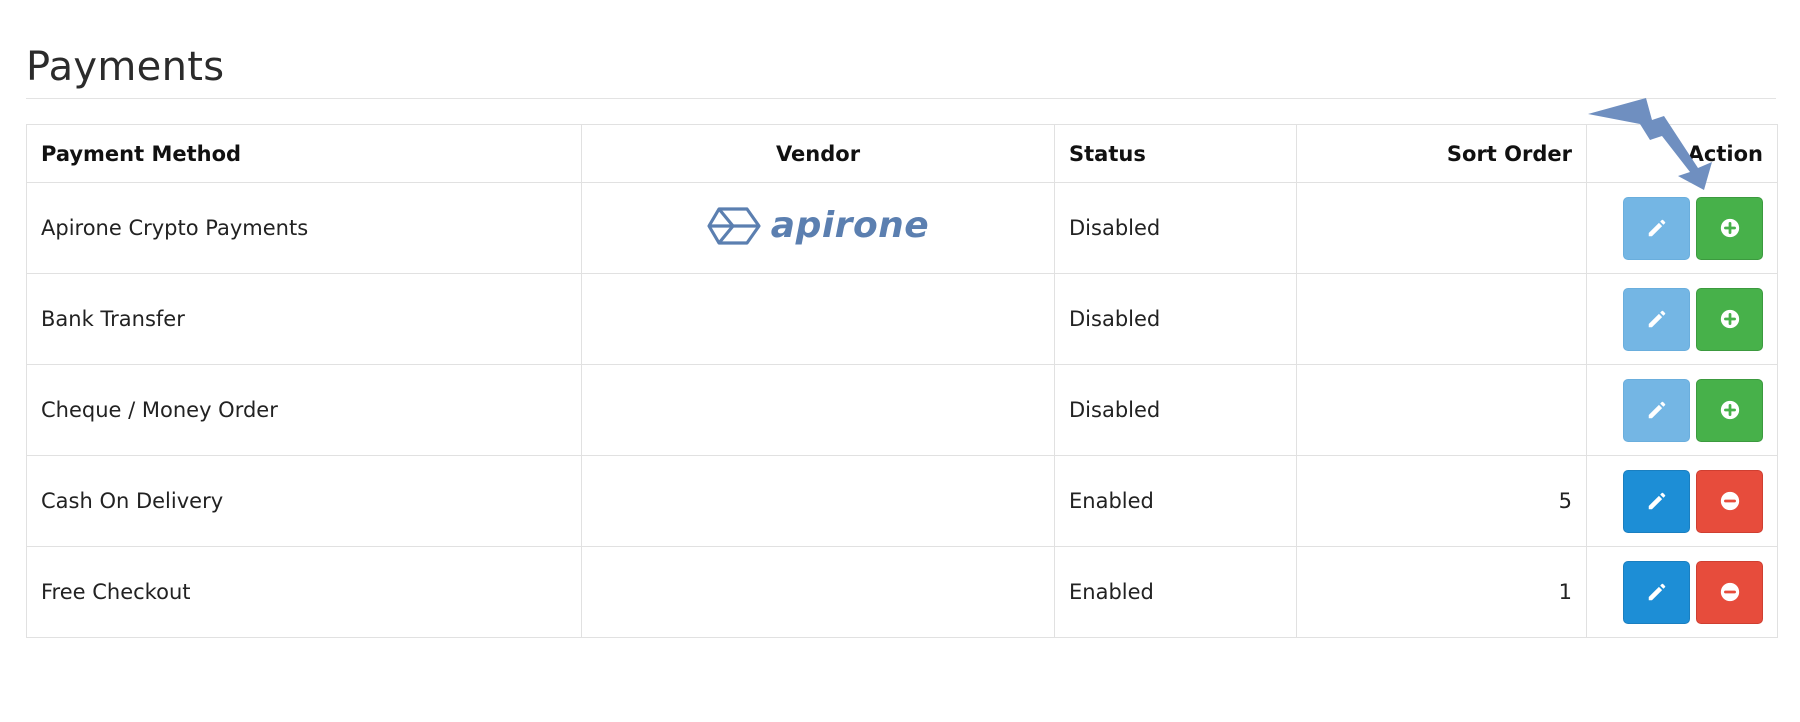 The width and height of the screenshot is (1800, 722). What do you see at coordinates (304, 319) in the screenshot?
I see `payment-method-cell: Bank Transfer` at bounding box center [304, 319].